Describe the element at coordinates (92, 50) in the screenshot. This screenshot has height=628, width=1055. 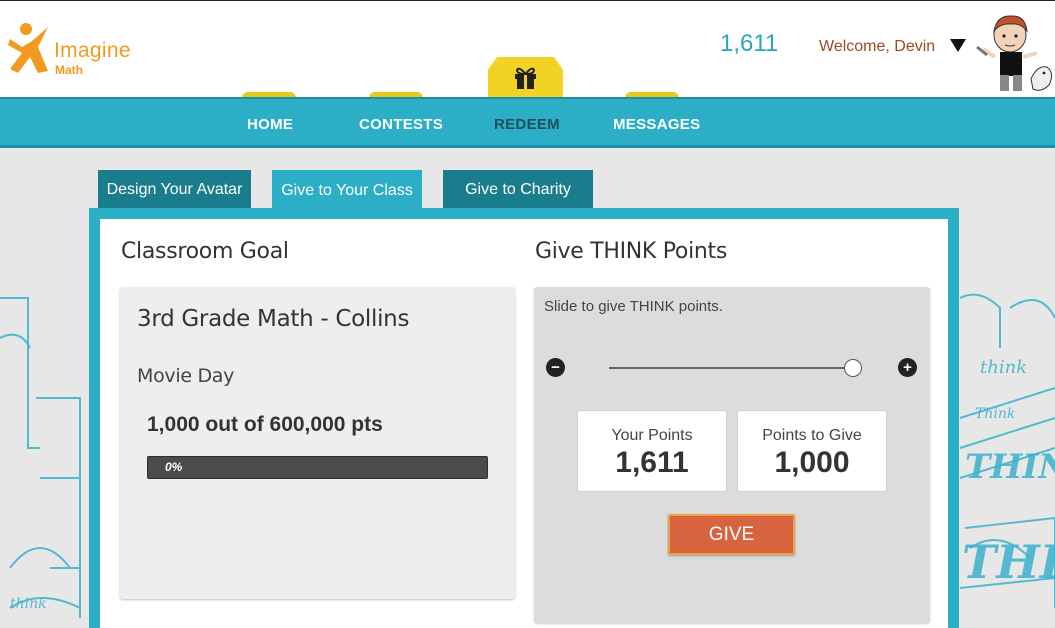
I see `logo-wordmark: Imagine` at that location.